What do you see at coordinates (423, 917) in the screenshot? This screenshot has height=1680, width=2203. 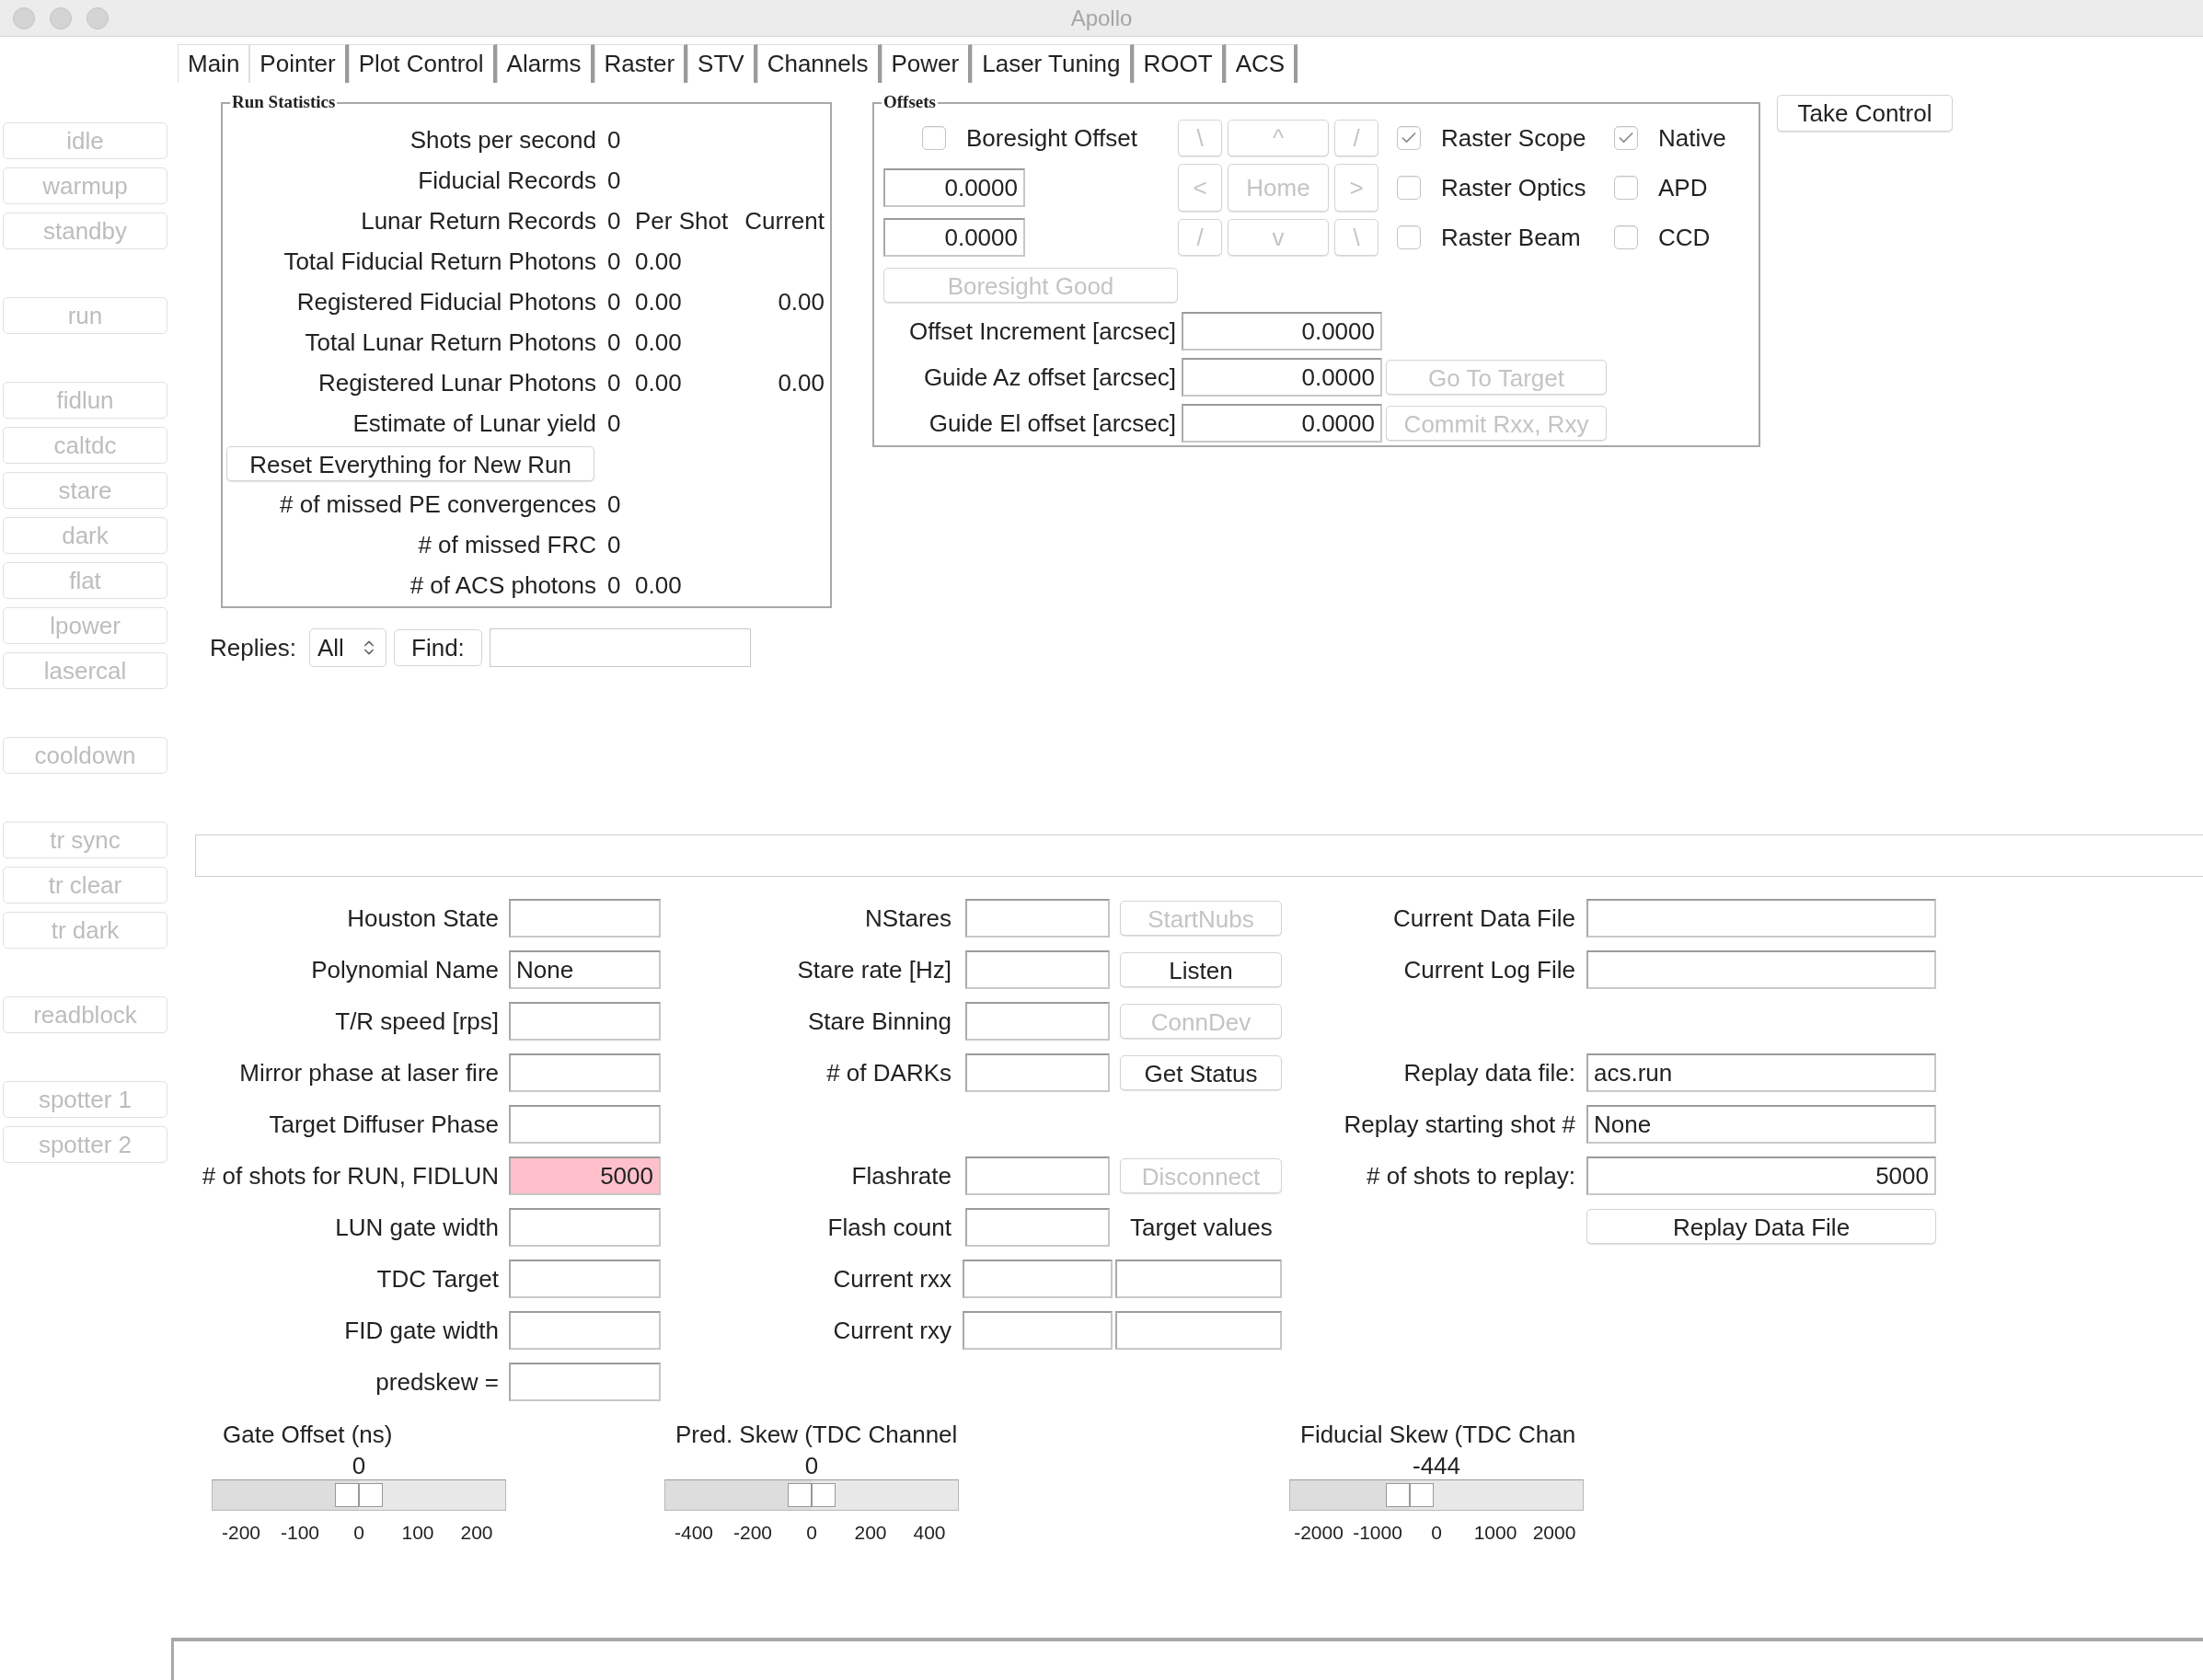 I see `form-label: Houston State` at bounding box center [423, 917].